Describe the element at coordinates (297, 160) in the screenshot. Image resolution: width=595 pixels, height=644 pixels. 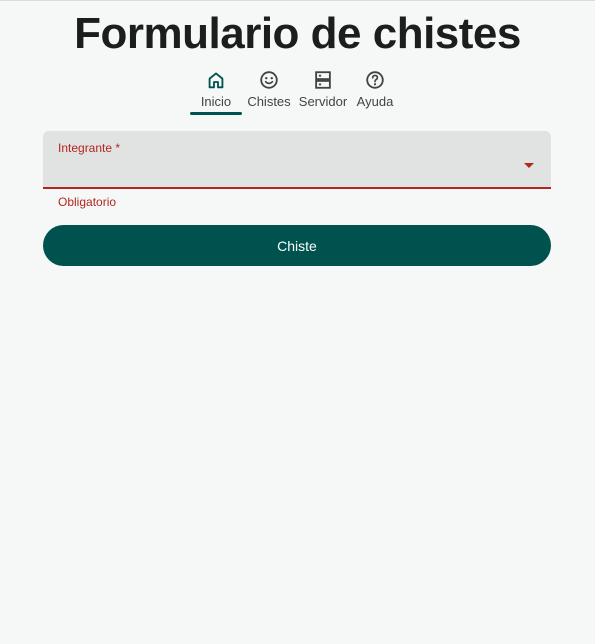
I see `integrante-select: Integrante *` at that location.